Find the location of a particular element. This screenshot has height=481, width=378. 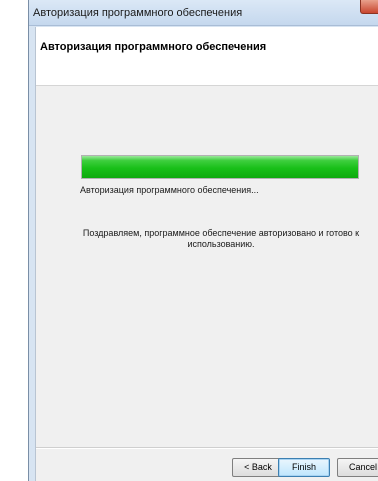

page-title: Авторизация программного обеспечения is located at coordinates (153, 47).